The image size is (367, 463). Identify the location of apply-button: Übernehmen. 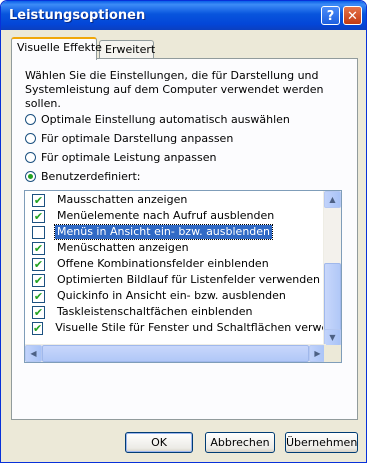
(321, 442).